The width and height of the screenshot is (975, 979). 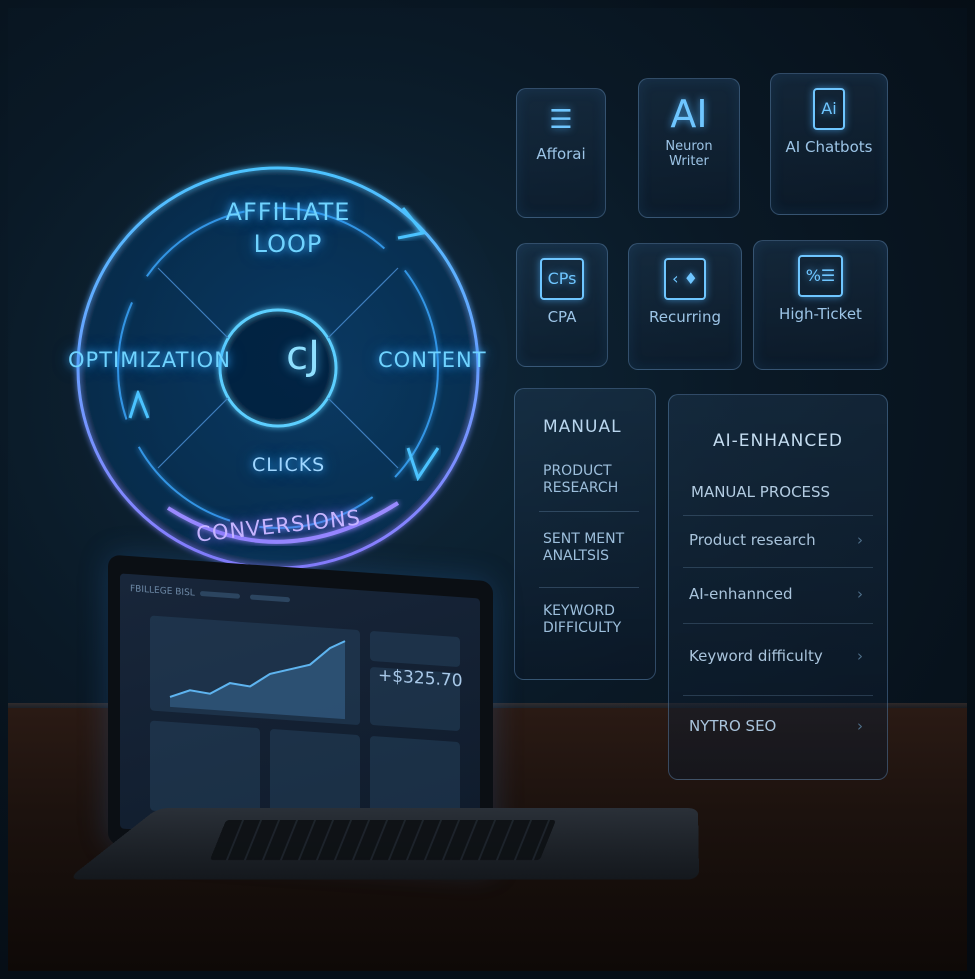 I want to click on tool-label-line1: Neuron, so click(x=689, y=146).